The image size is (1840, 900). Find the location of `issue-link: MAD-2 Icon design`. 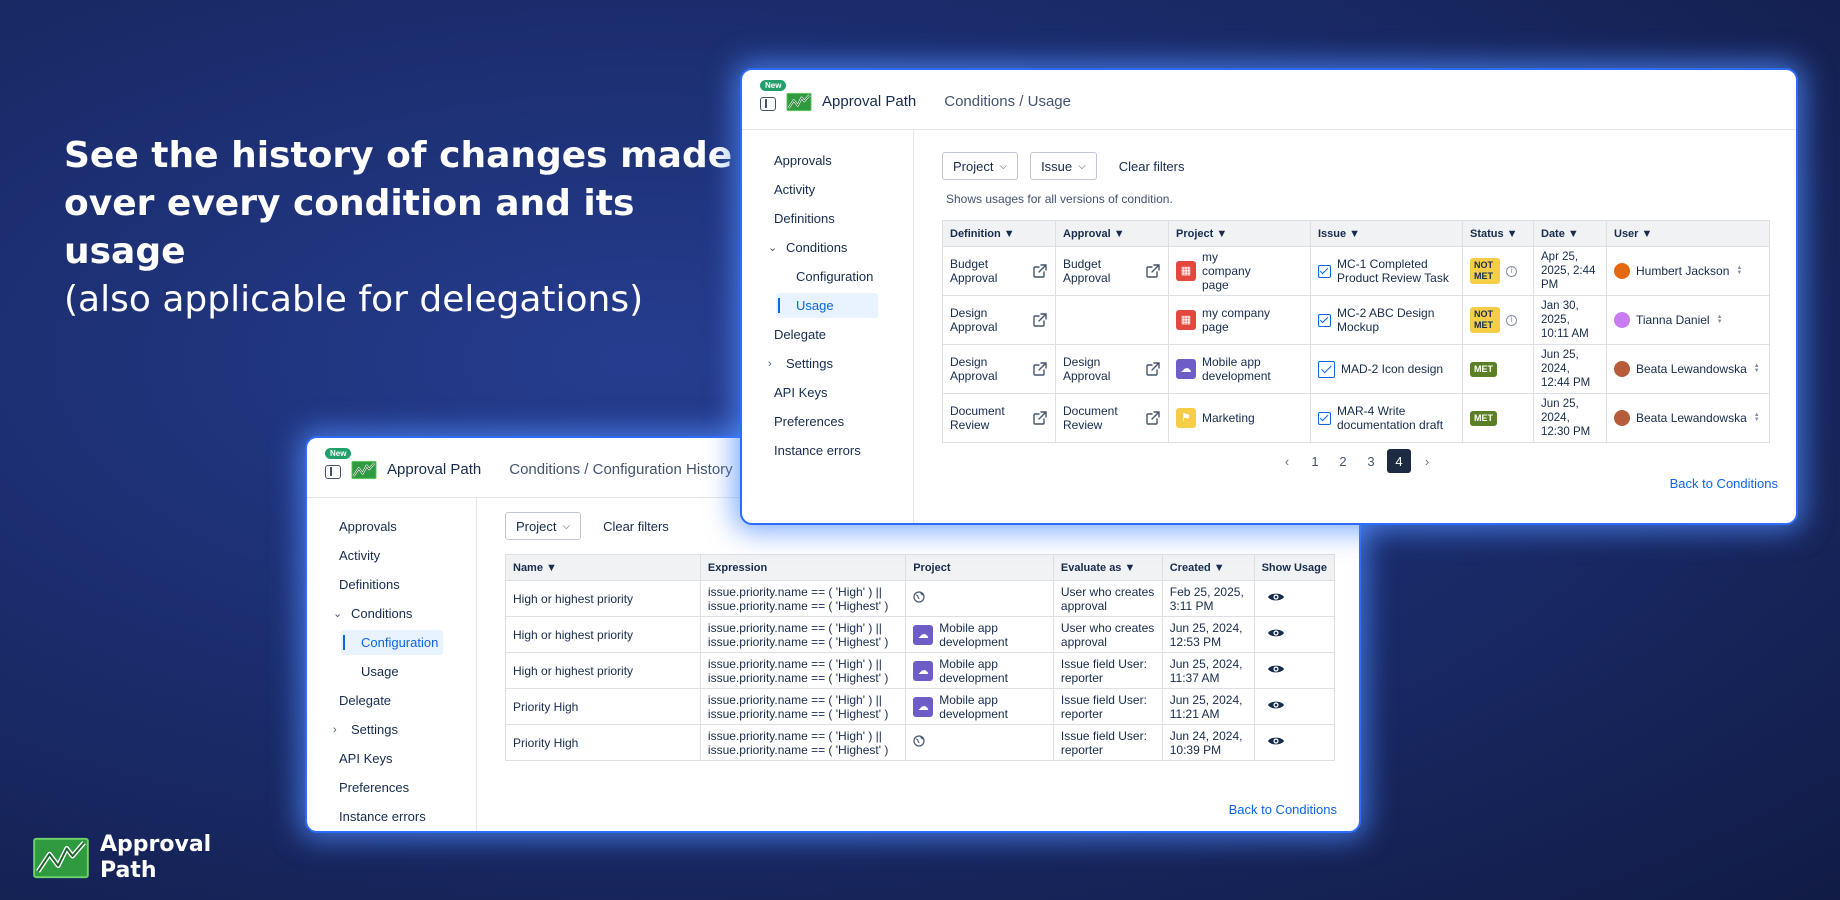

issue-link: MAD-2 Icon design is located at coordinates (1392, 369).